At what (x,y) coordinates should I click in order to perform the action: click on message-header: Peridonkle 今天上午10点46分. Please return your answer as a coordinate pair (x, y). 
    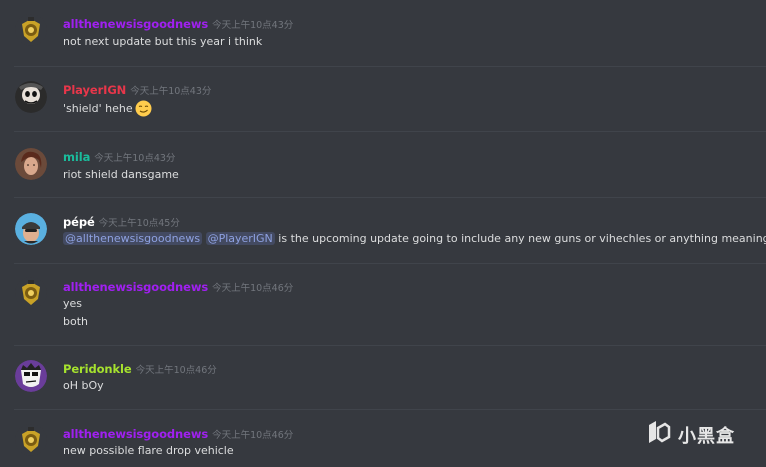
    Looking at the image, I should click on (140, 368).